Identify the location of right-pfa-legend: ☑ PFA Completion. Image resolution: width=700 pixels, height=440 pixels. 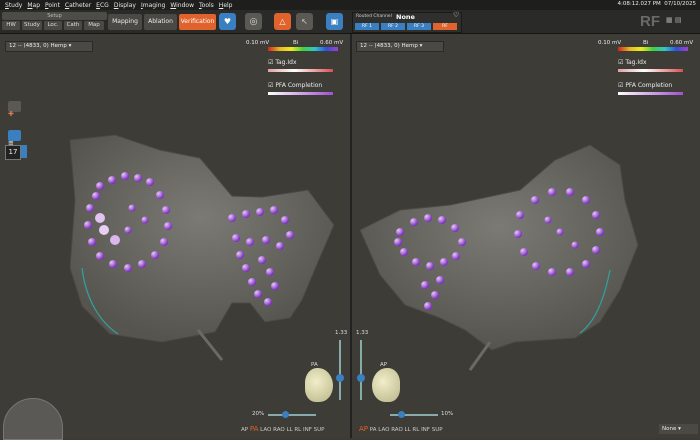
(645, 85).